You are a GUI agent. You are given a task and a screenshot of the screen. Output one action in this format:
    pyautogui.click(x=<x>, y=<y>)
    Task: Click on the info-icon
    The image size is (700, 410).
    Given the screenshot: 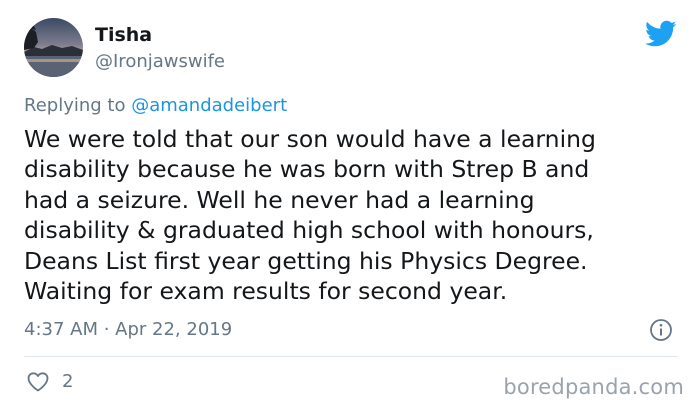 What is the action you would take?
    pyautogui.click(x=661, y=330)
    